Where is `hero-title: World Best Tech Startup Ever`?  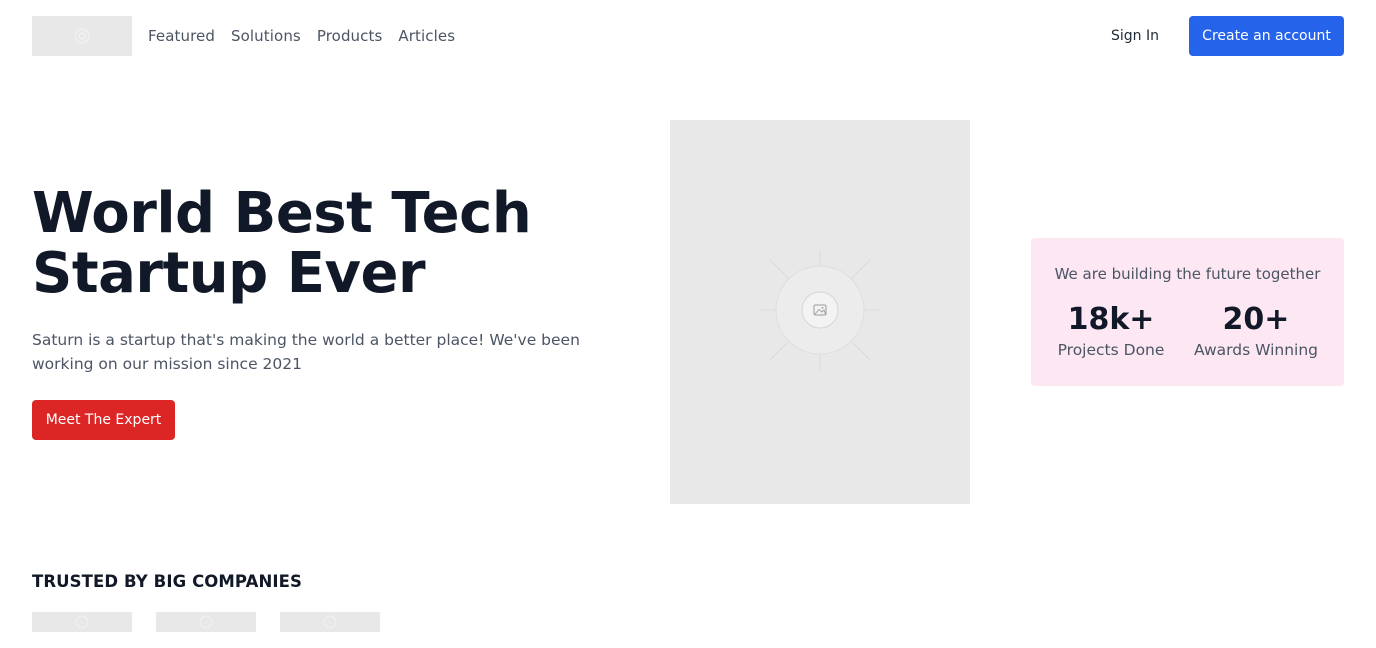 hero-title: World Best Tech Startup Ever is located at coordinates (332, 244).